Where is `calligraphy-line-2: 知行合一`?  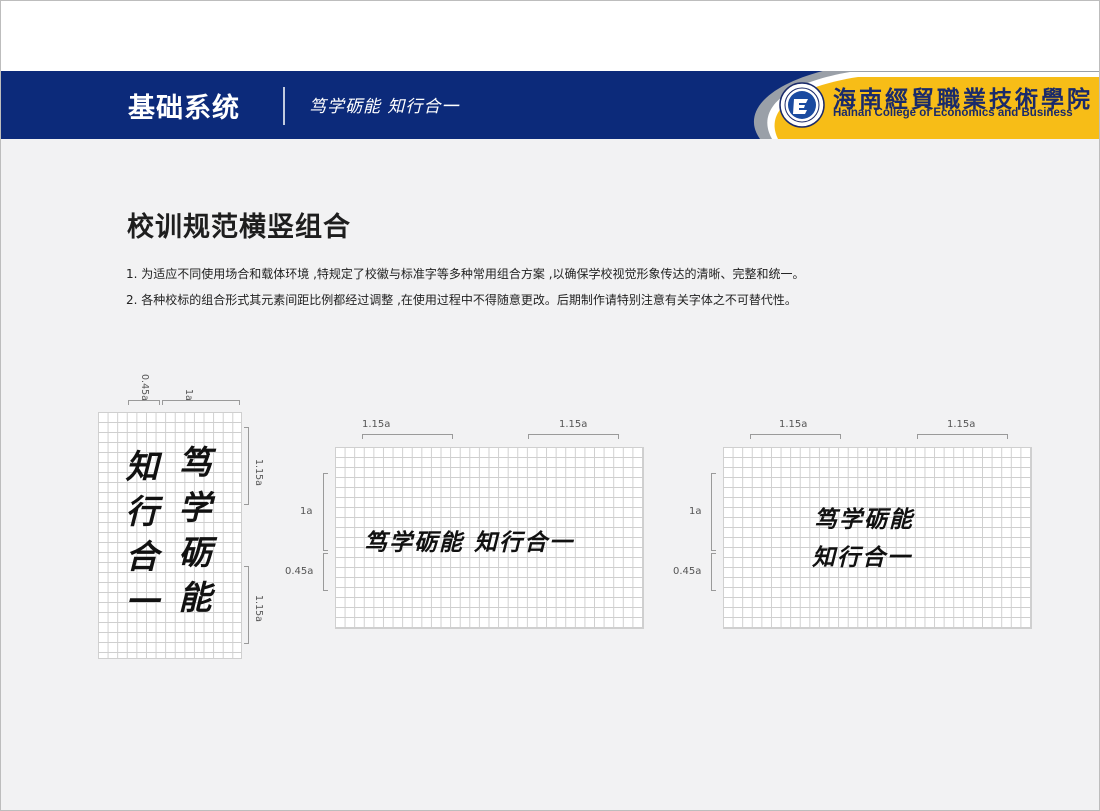 calligraphy-line-2: 知行合一 is located at coordinates (862, 557).